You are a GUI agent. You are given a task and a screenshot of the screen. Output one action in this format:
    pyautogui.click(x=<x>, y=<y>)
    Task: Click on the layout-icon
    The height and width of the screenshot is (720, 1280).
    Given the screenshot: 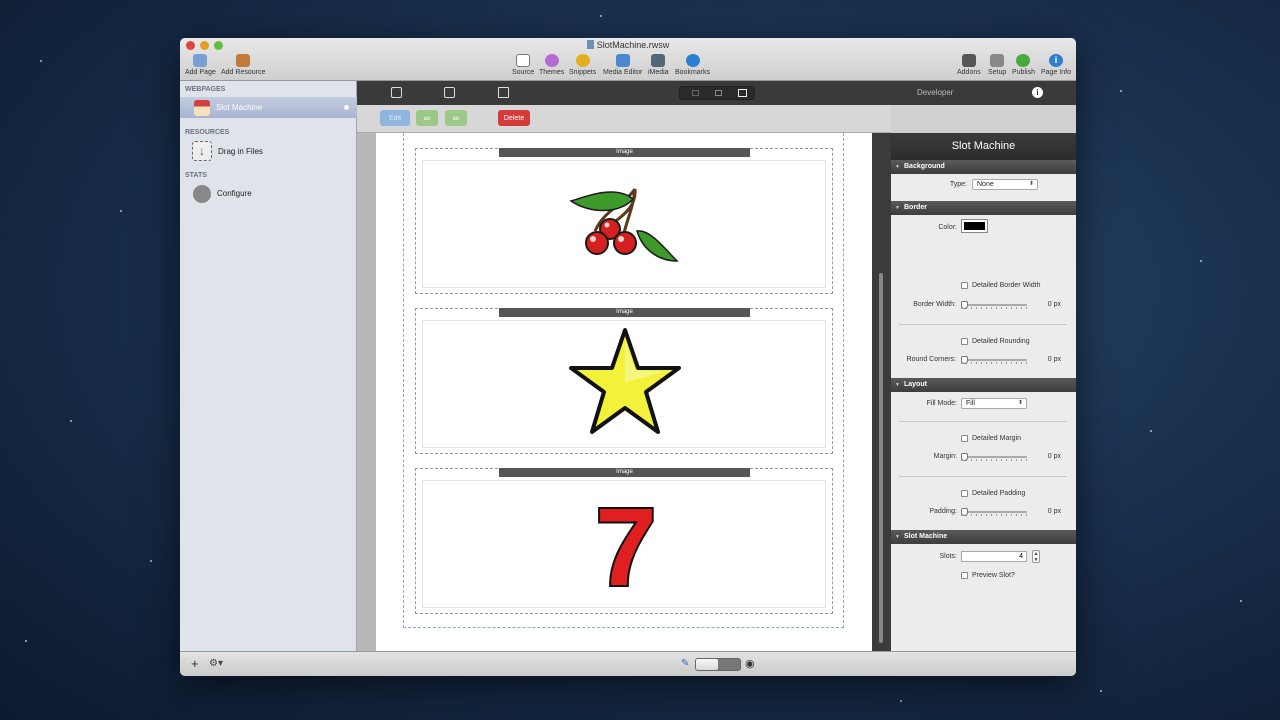 What is the action you would take?
    pyautogui.click(x=449, y=92)
    